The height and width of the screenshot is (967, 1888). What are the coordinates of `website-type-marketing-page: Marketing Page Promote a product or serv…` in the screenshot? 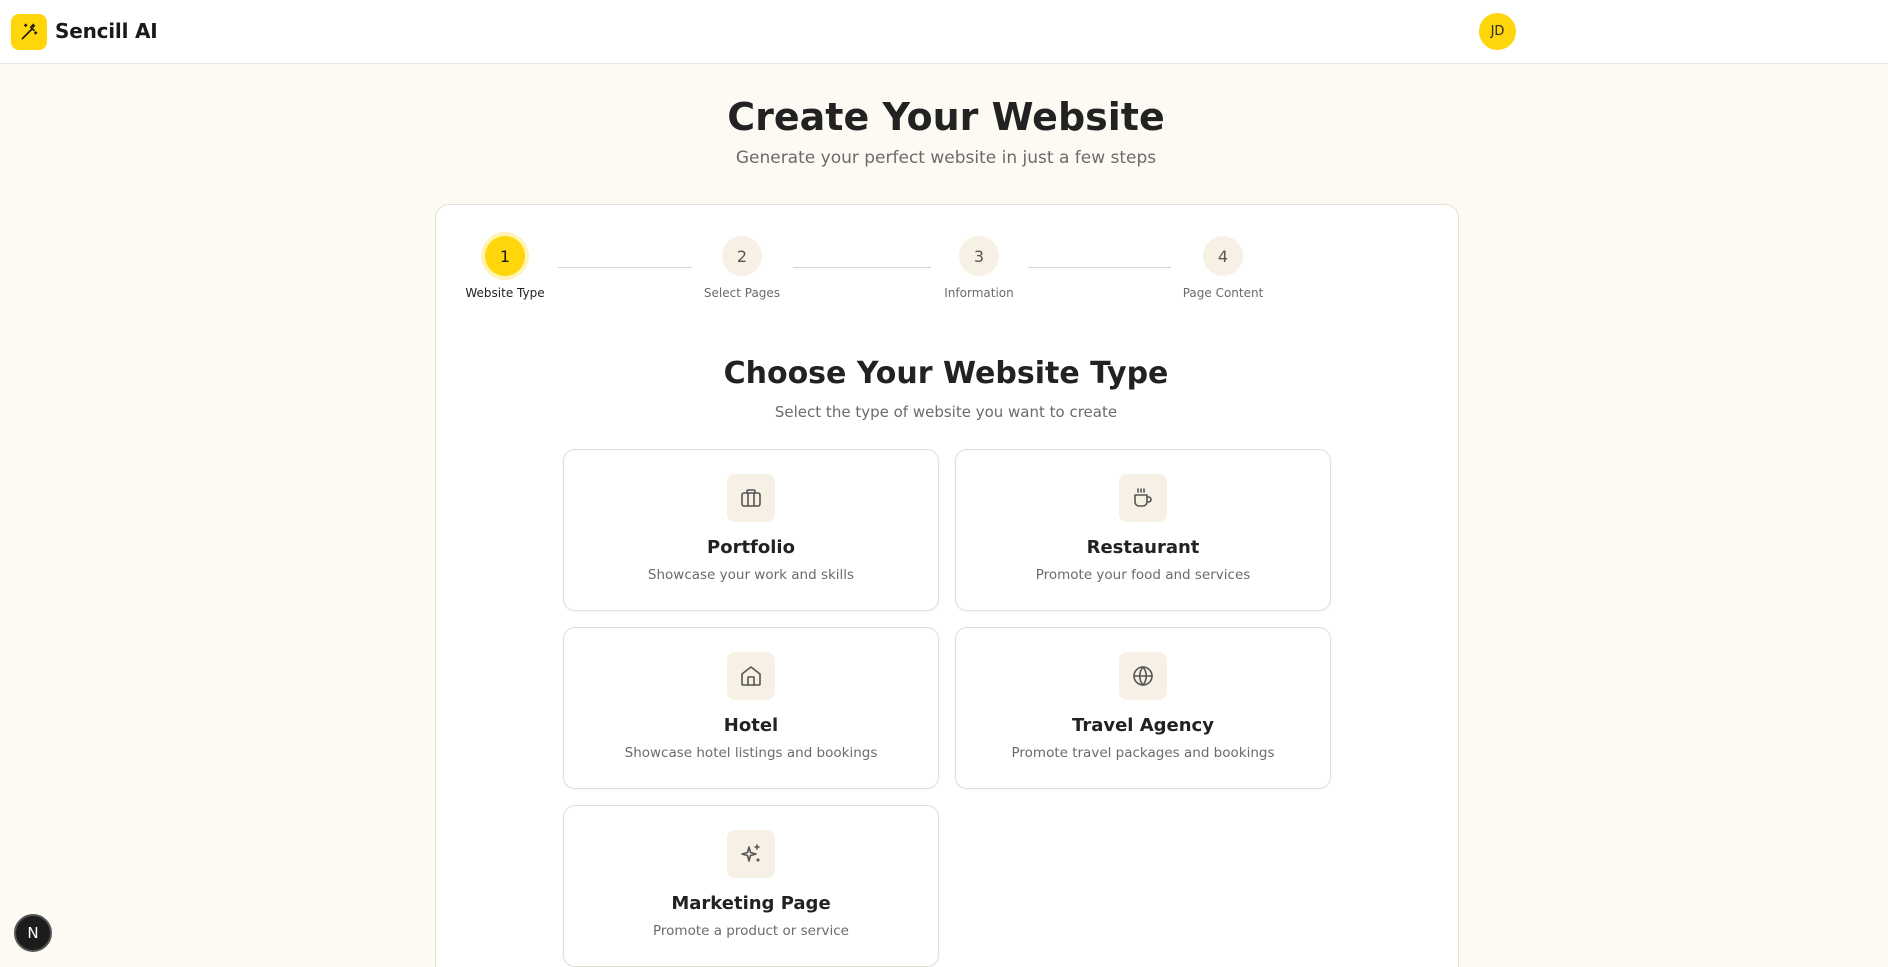 It's located at (751, 886).